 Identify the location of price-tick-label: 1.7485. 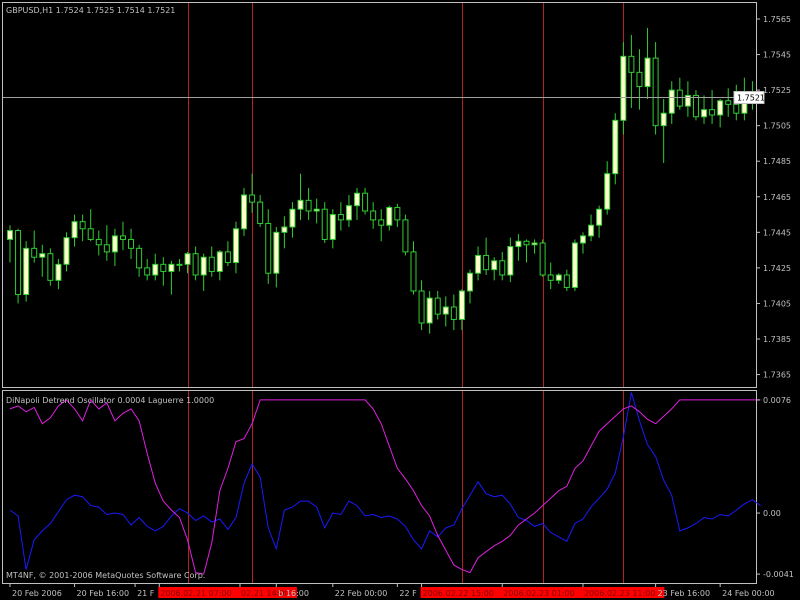
(777, 161).